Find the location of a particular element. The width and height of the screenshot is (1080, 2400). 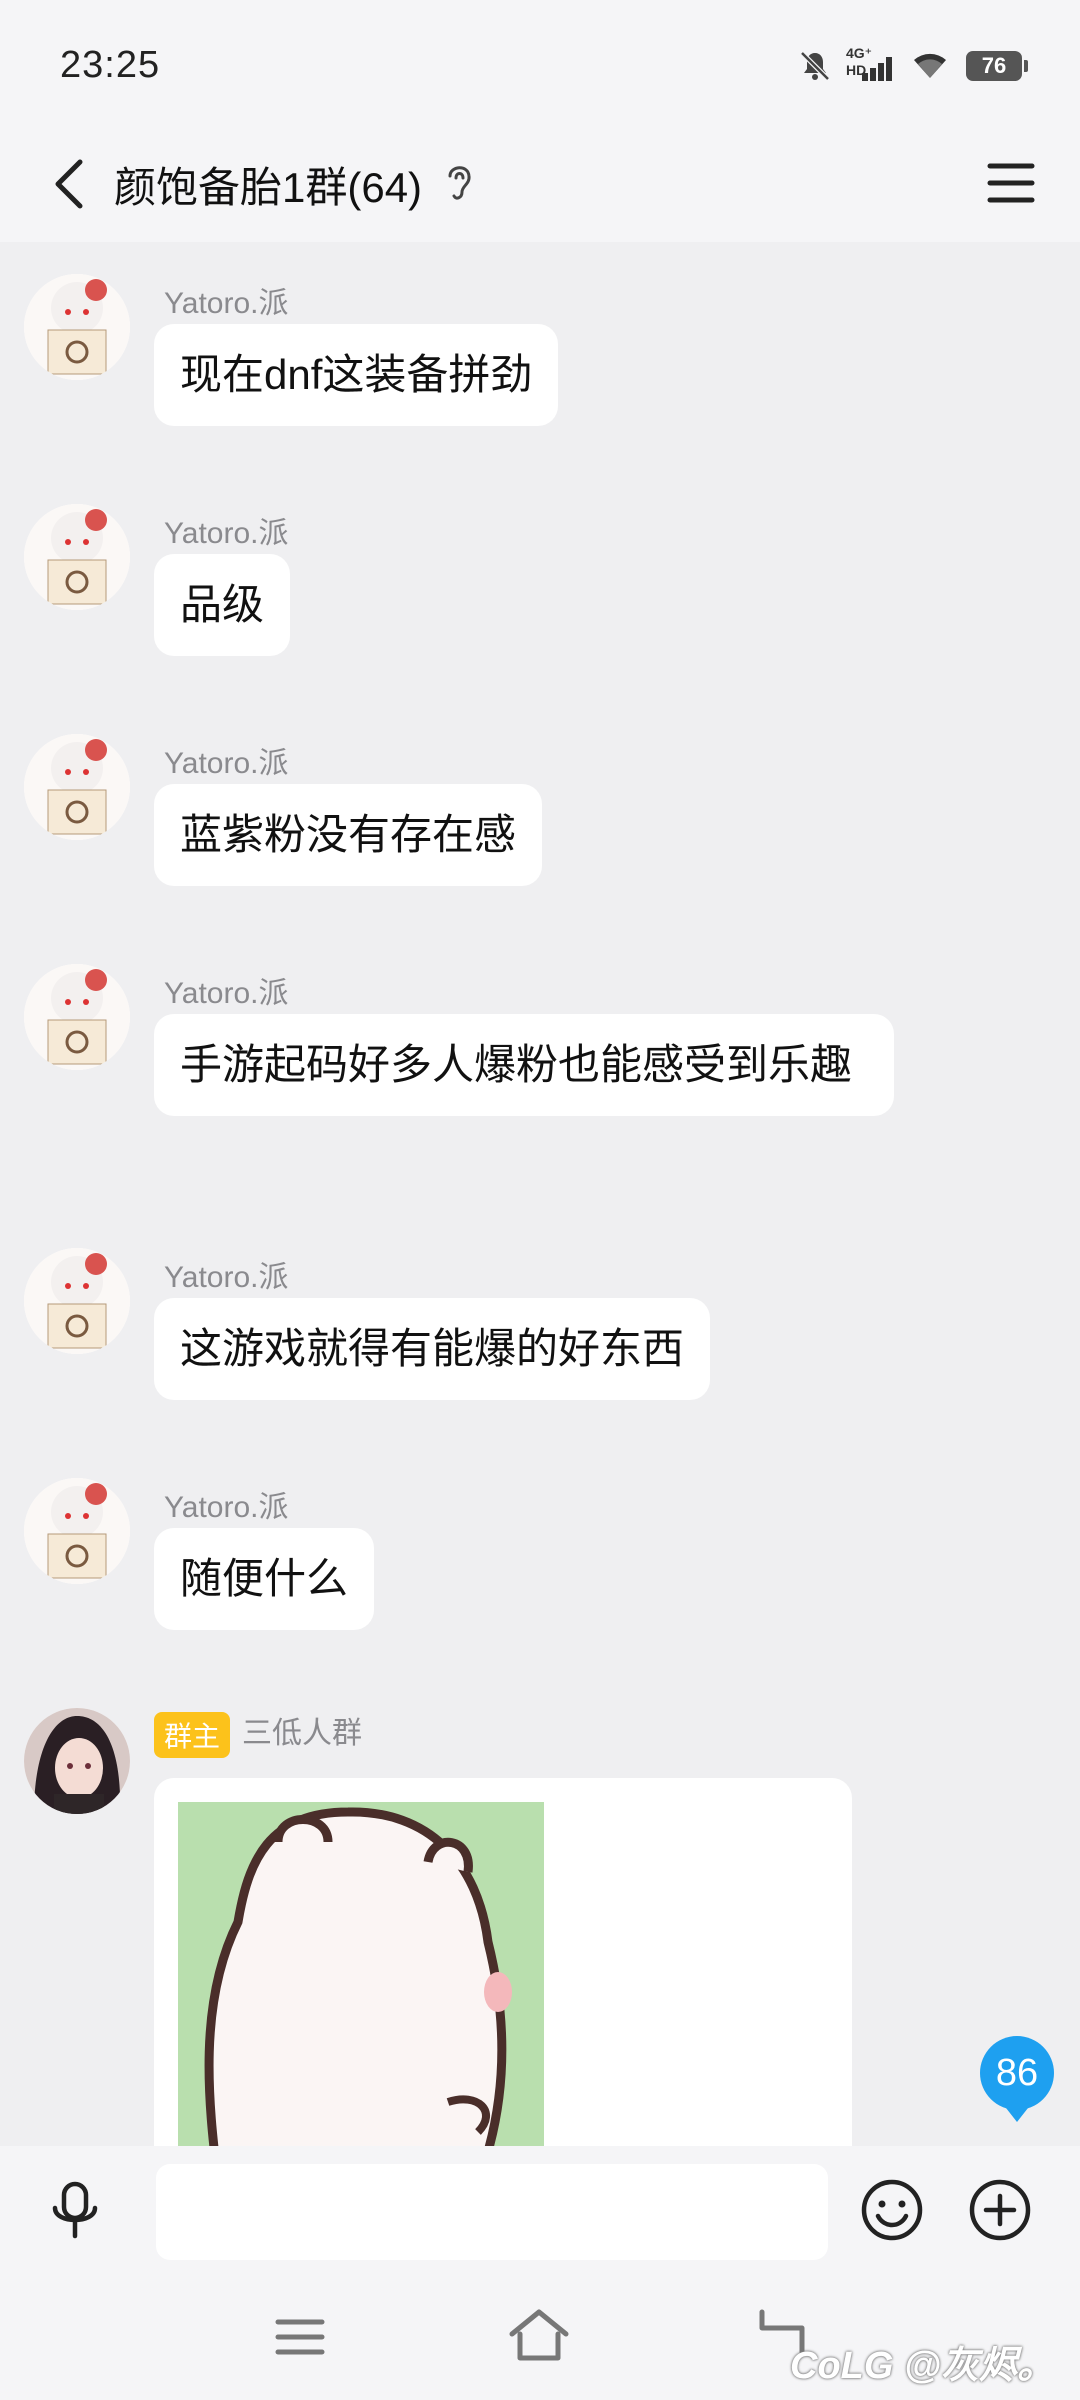

sender-line: 群主 三低人群 is located at coordinates (258, 1733).